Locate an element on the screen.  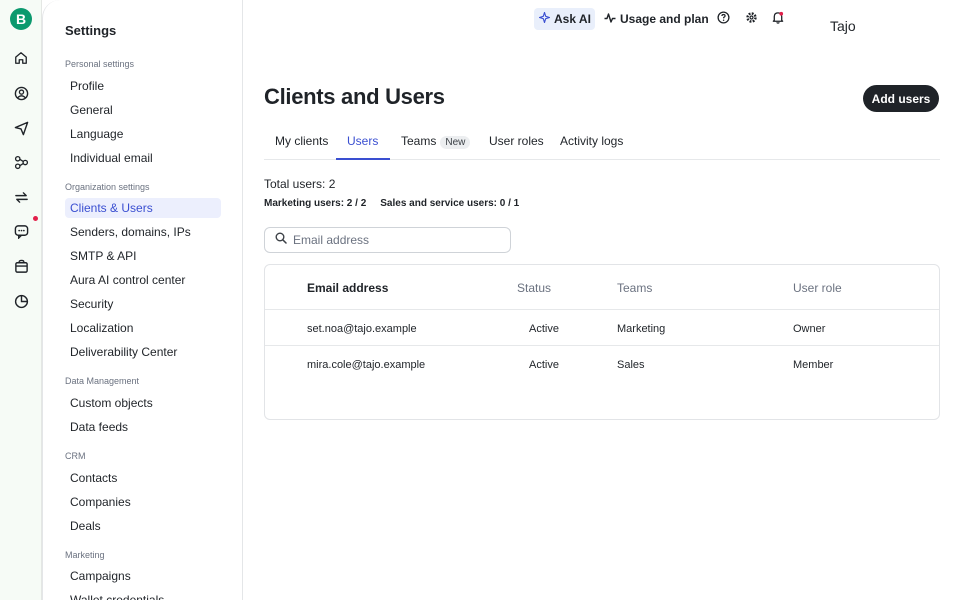
sparkle-icon is located at coordinates (544, 18).